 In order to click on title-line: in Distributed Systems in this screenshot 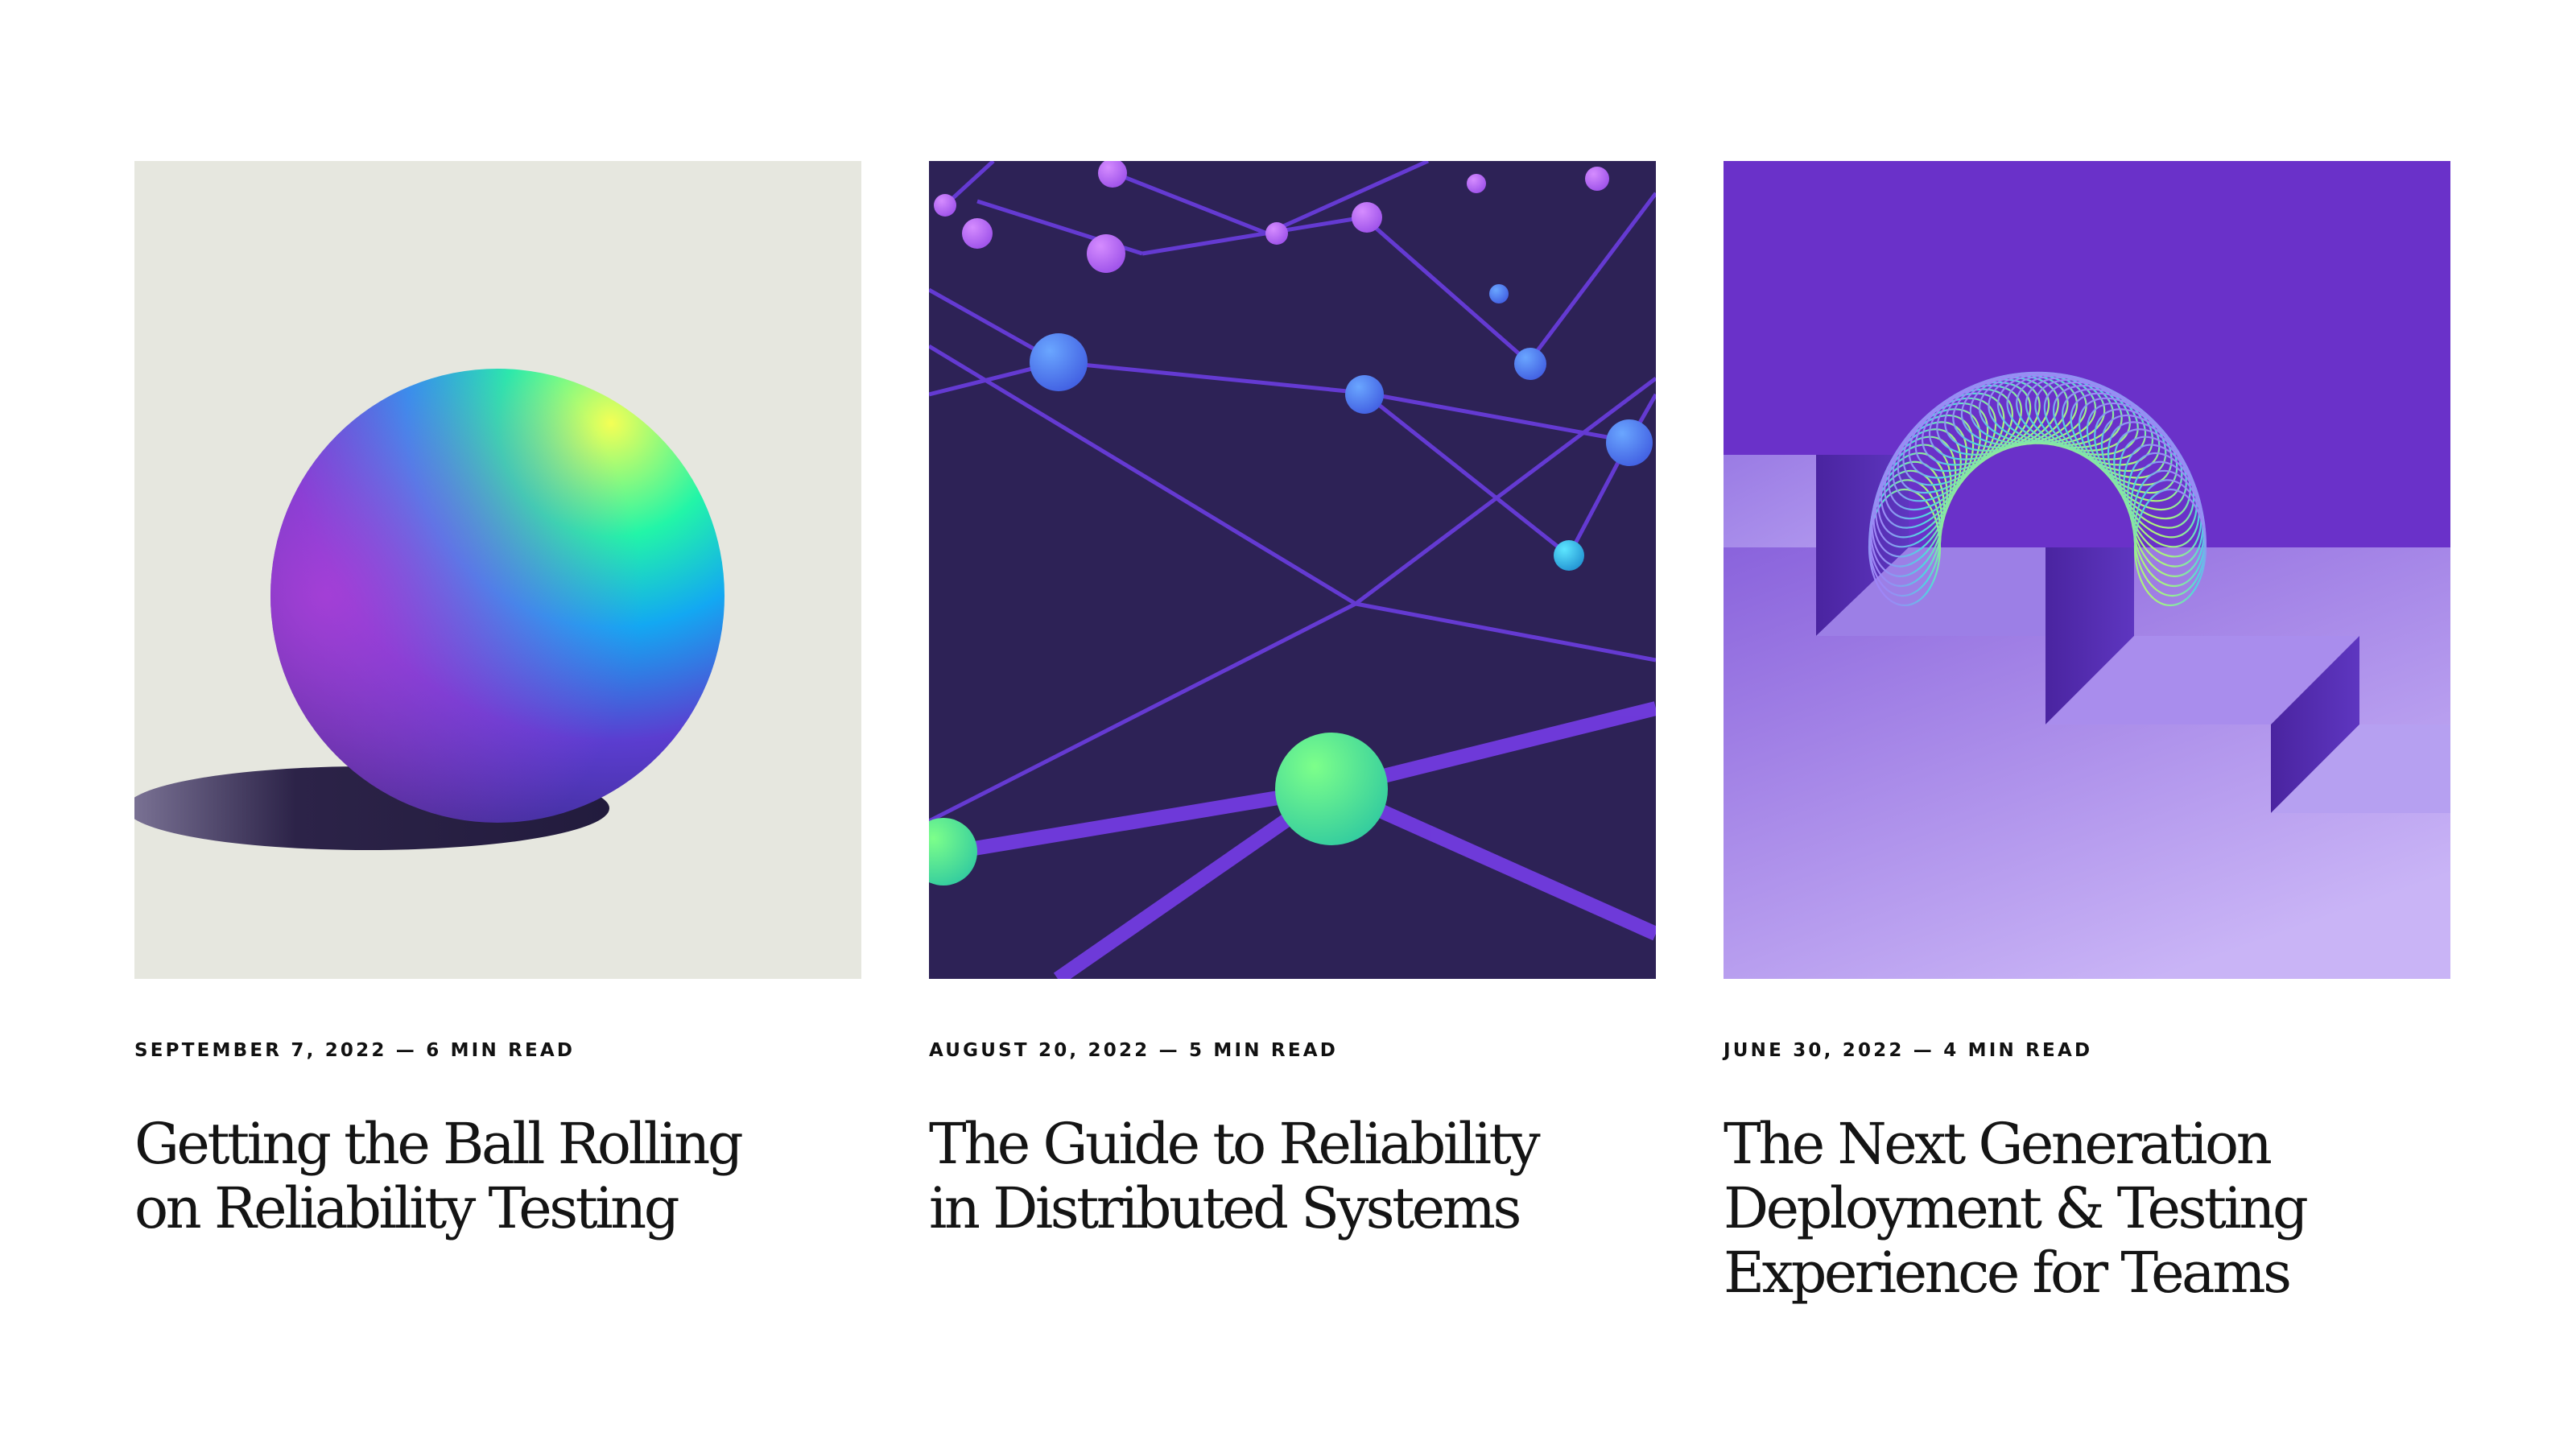, I will do `click(1225, 1208)`.